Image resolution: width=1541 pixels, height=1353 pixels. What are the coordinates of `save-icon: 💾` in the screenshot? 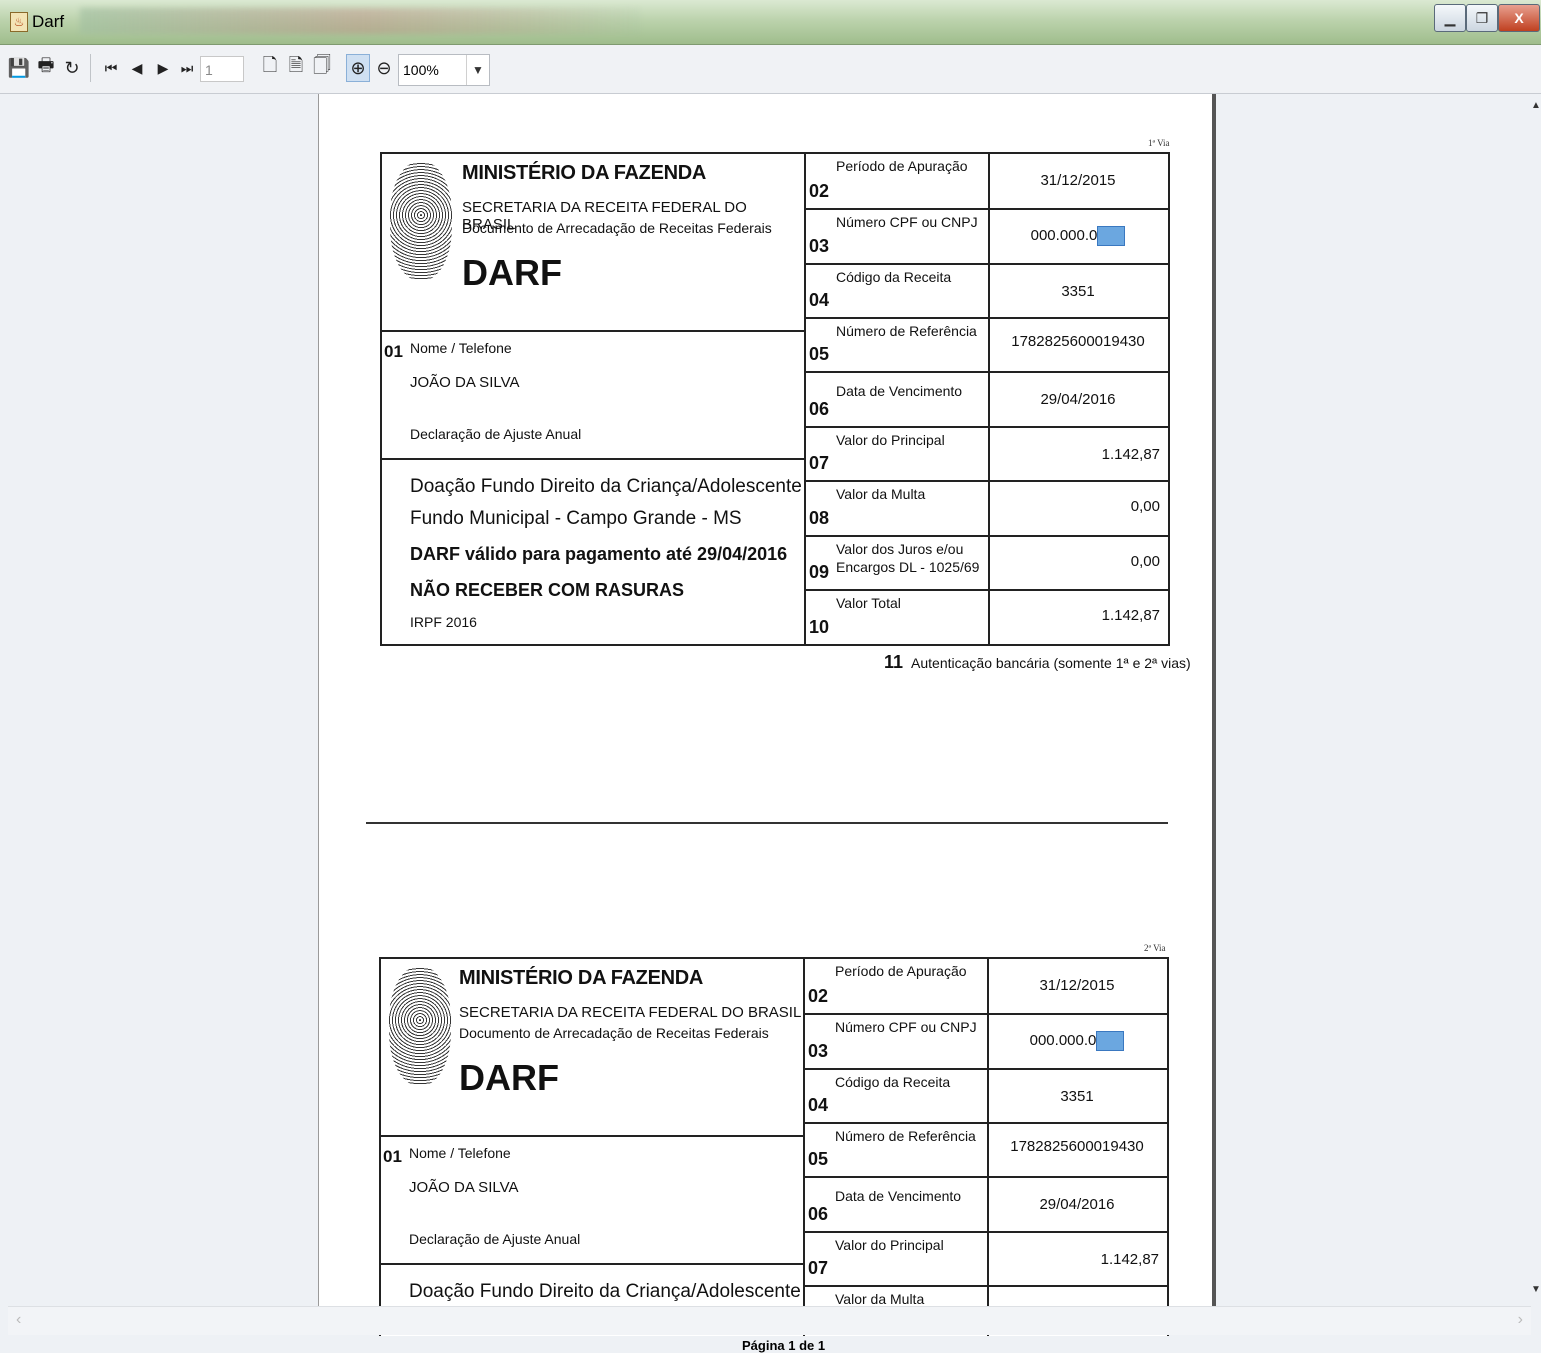 It's located at (19, 68).